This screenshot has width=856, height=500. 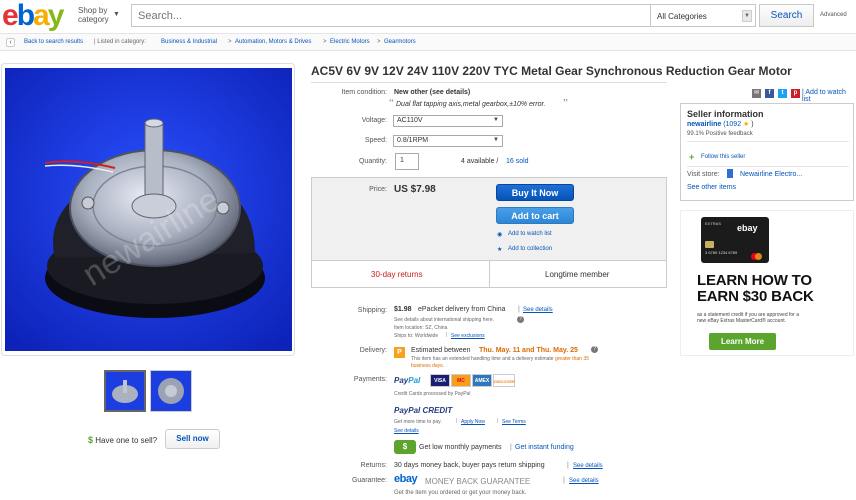 What do you see at coordinates (711, 187) in the screenshot?
I see `see-other-items-link: See other items` at bounding box center [711, 187].